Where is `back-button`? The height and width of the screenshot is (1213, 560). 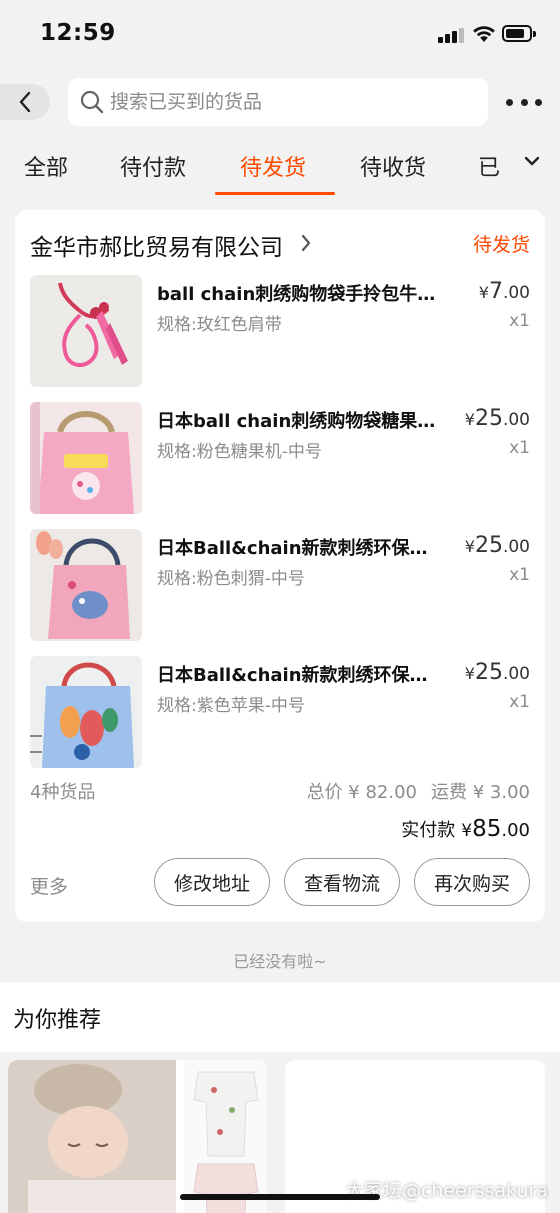 back-button is located at coordinates (25, 102).